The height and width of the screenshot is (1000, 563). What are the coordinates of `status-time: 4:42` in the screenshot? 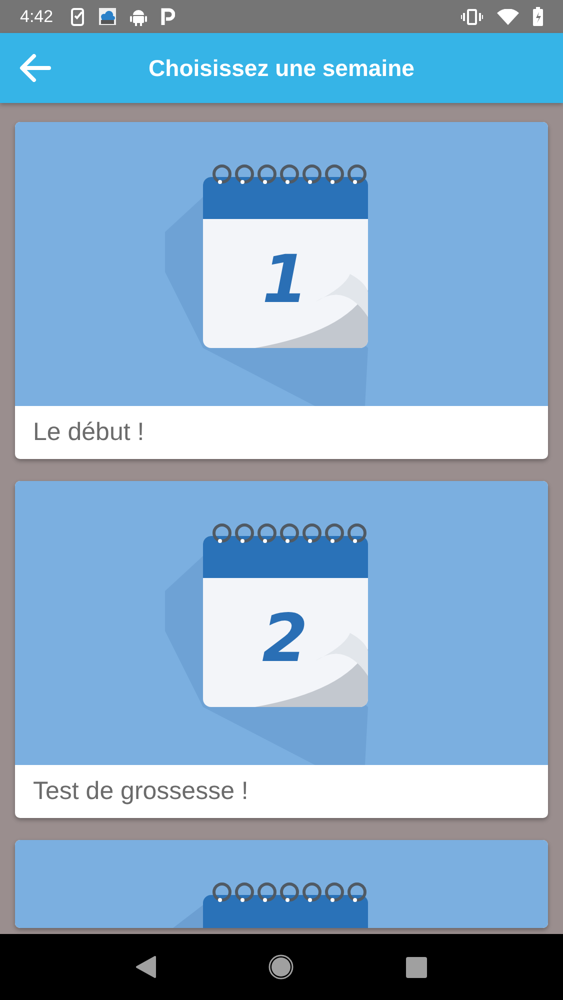 It's located at (37, 16).